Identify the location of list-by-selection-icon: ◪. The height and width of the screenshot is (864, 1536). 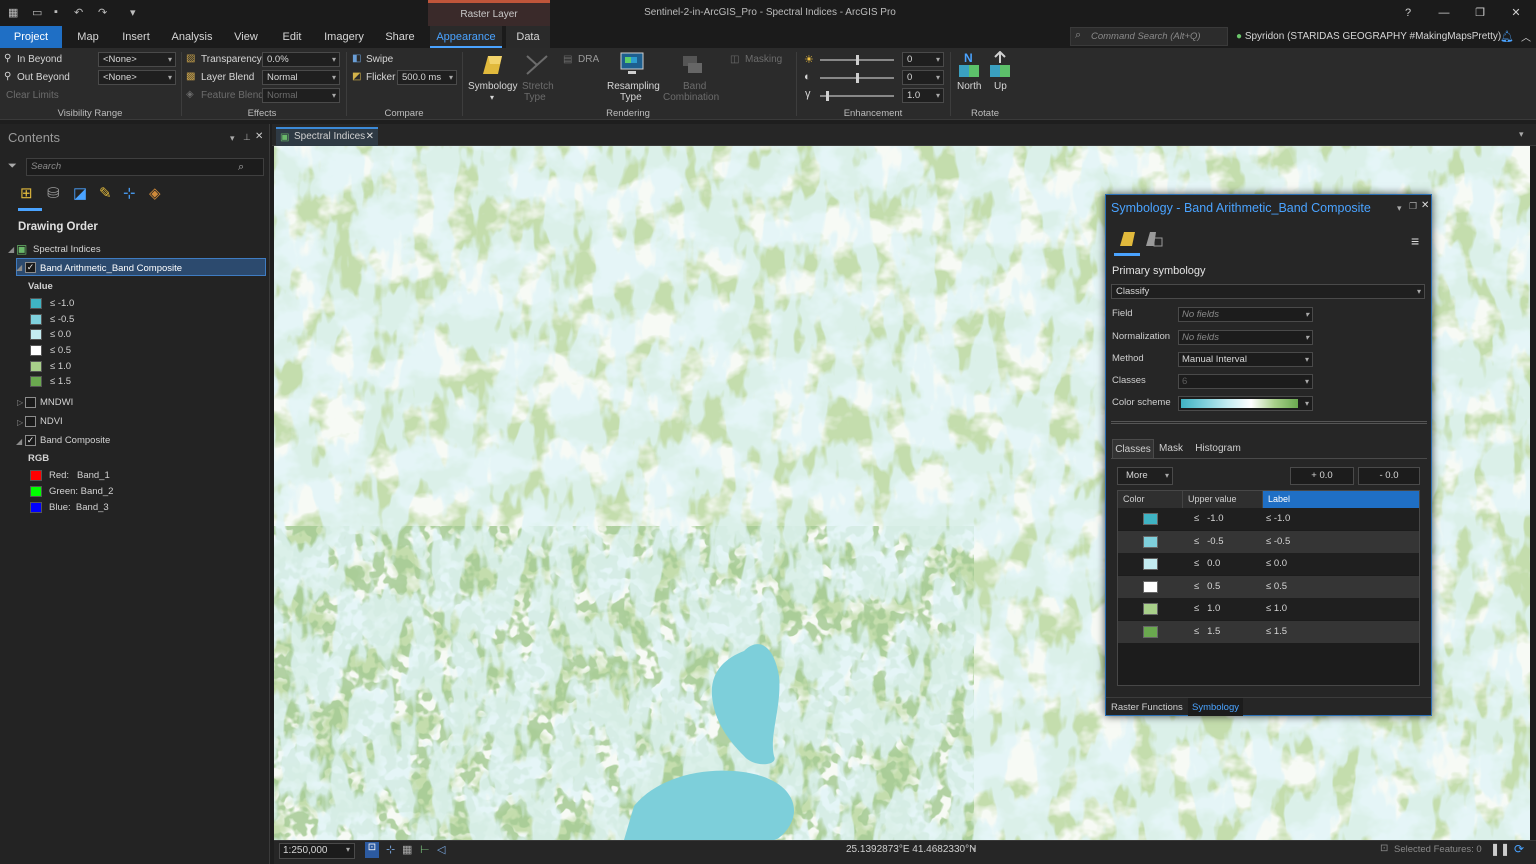
(80, 193).